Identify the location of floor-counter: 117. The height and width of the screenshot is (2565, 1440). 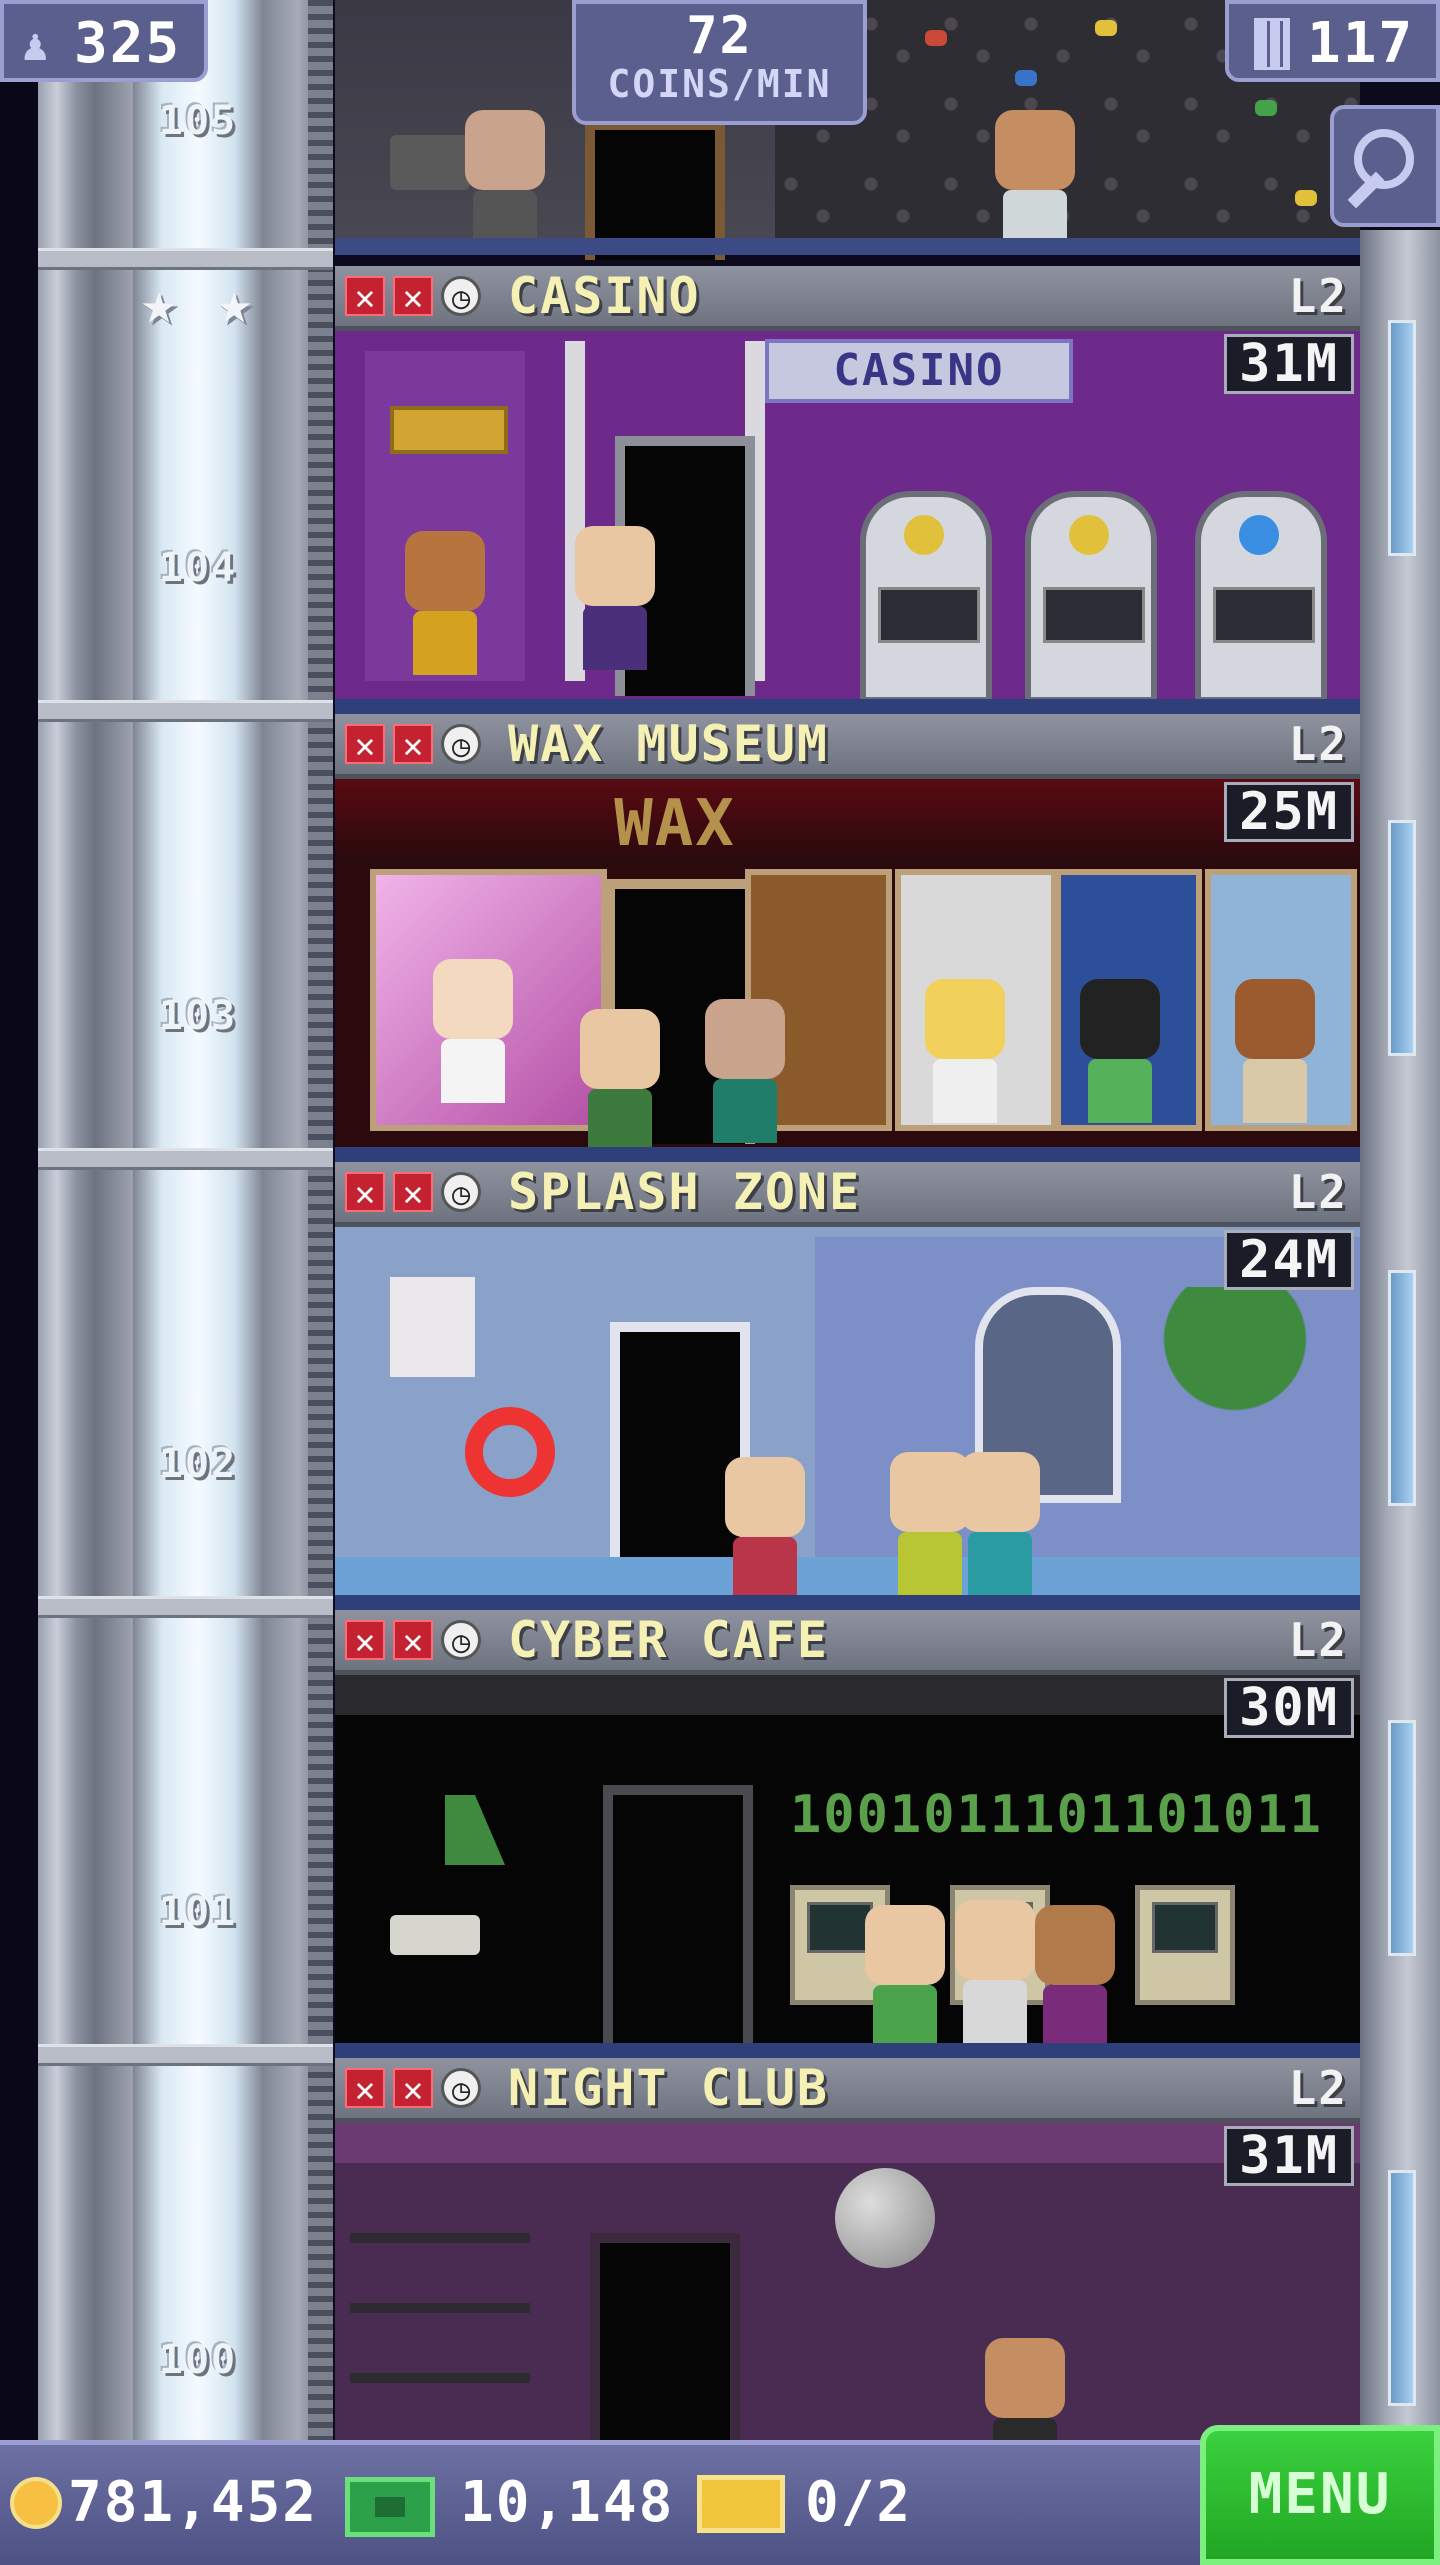
(1332, 41).